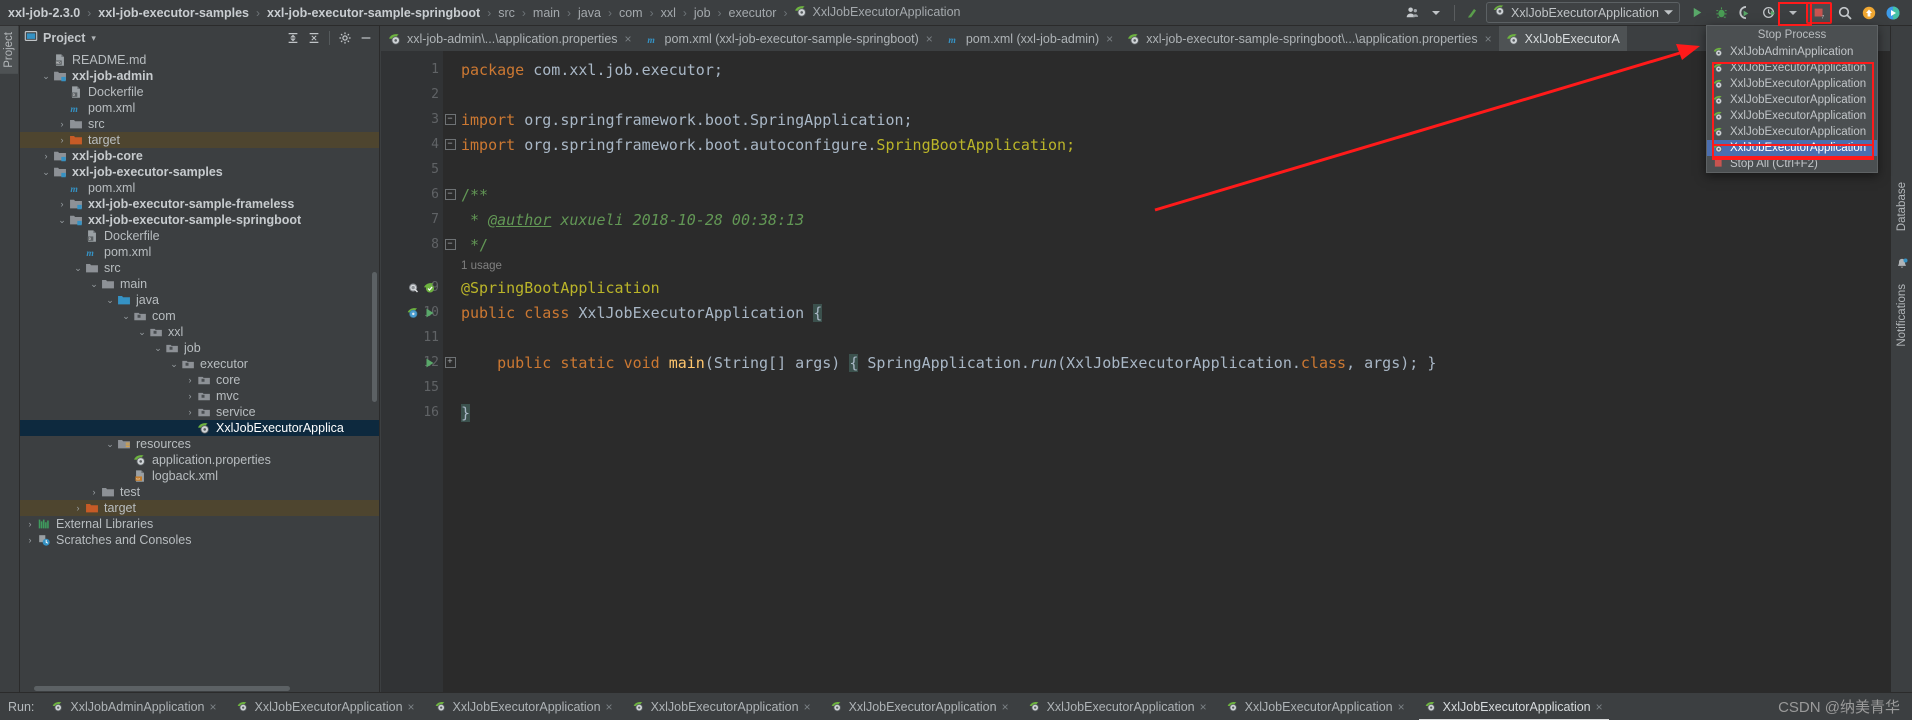  I want to click on vertical-scrollbar, so click(374, 337).